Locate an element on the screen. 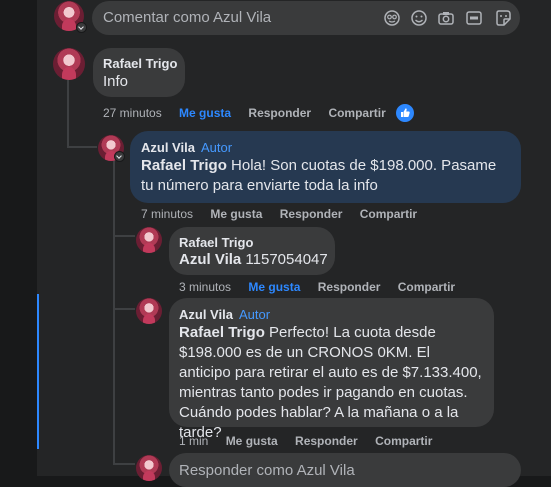 The image size is (551, 487). comment-text: Info is located at coordinates (116, 81).